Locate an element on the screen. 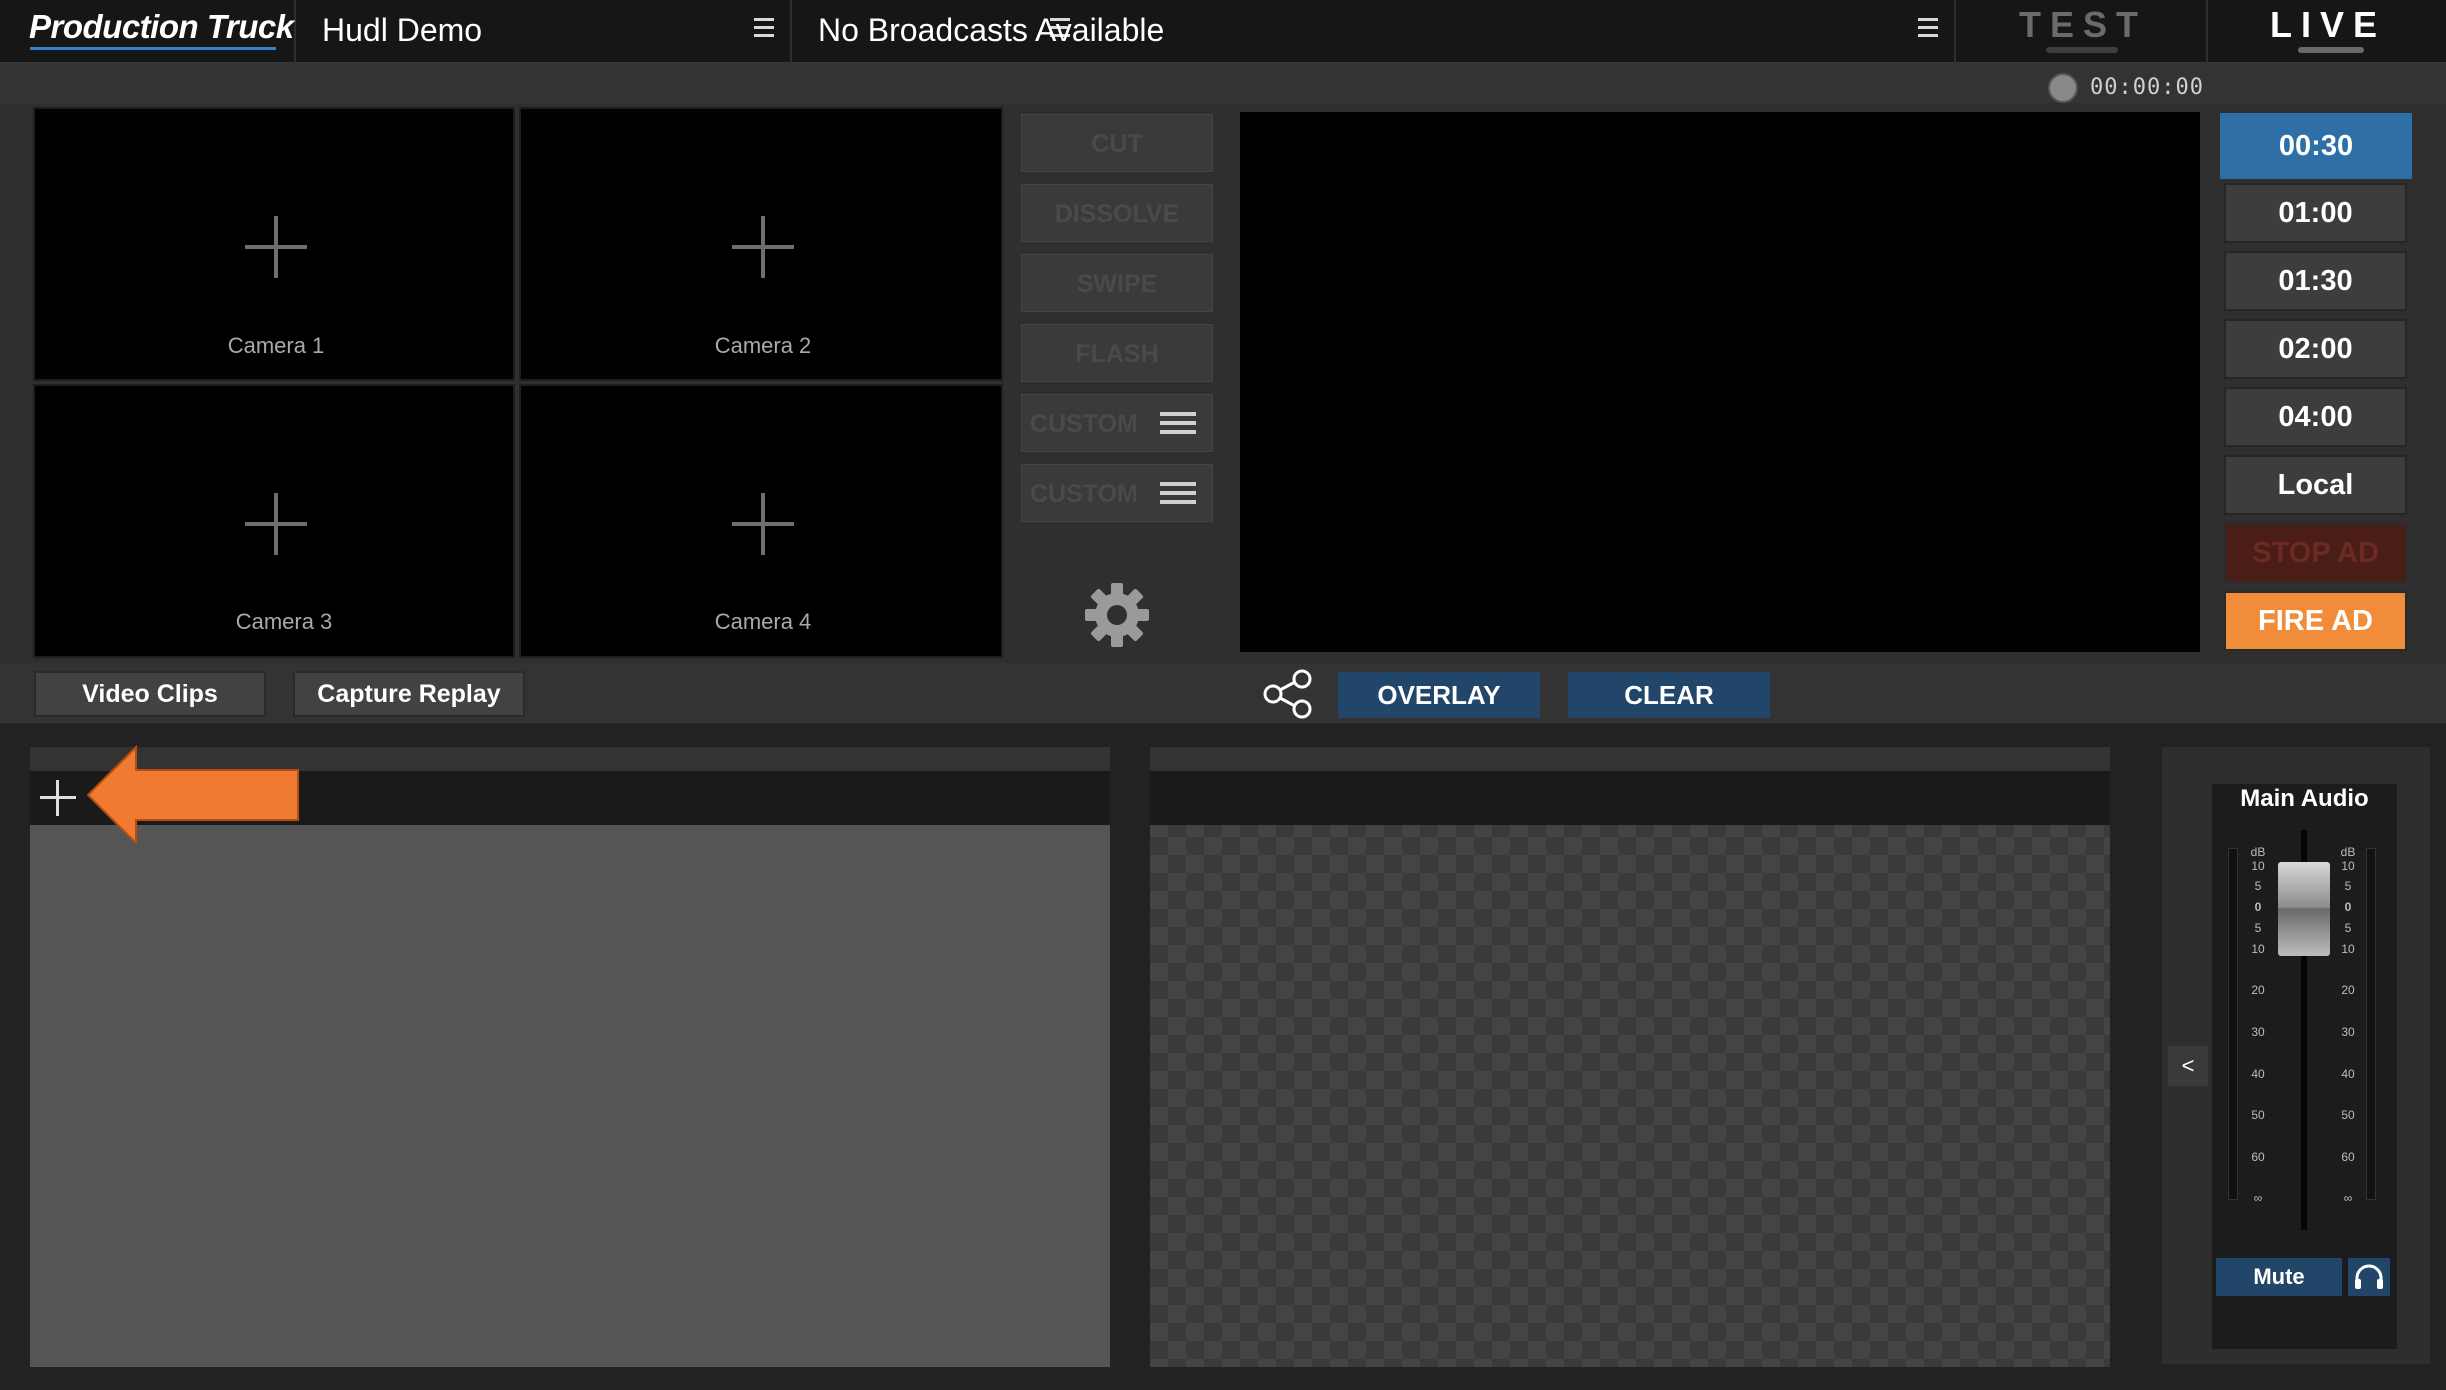  settings-gear-icon is located at coordinates (1117, 615).